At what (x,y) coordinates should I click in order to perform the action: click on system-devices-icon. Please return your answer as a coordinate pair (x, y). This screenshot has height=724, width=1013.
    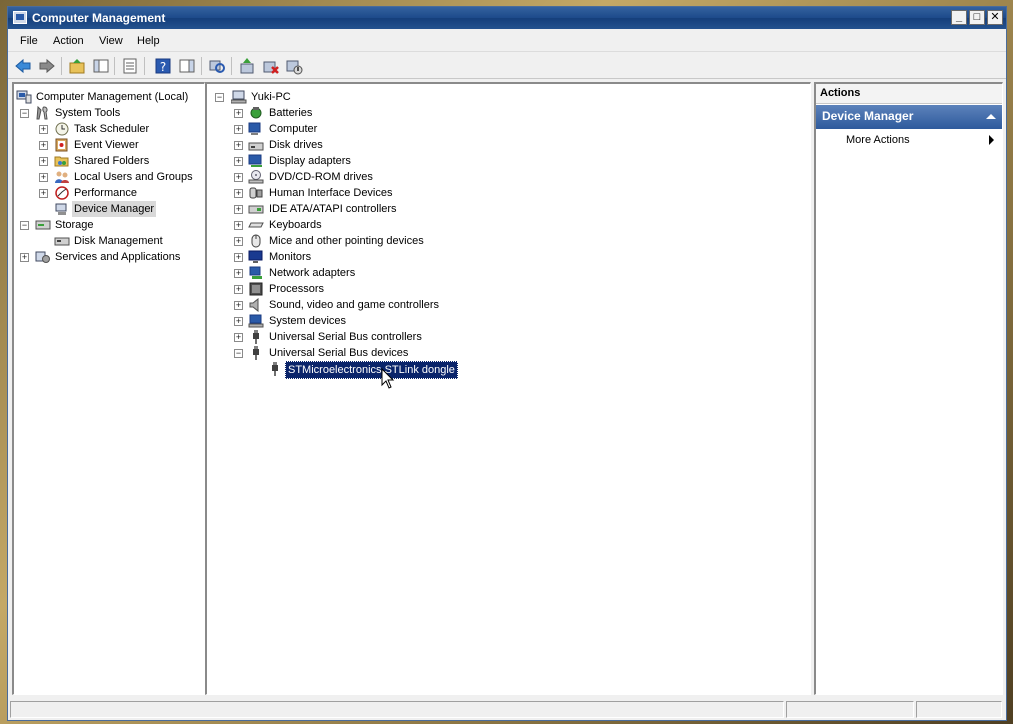
    Looking at the image, I should click on (256, 321).